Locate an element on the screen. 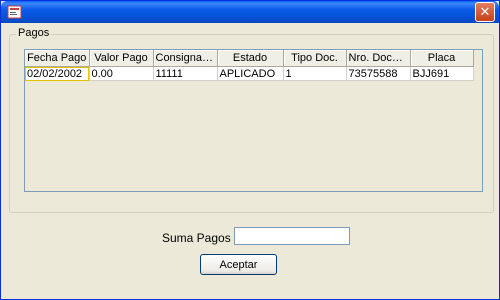  column-header-valor-pago: Valor Pago is located at coordinates (121, 58).